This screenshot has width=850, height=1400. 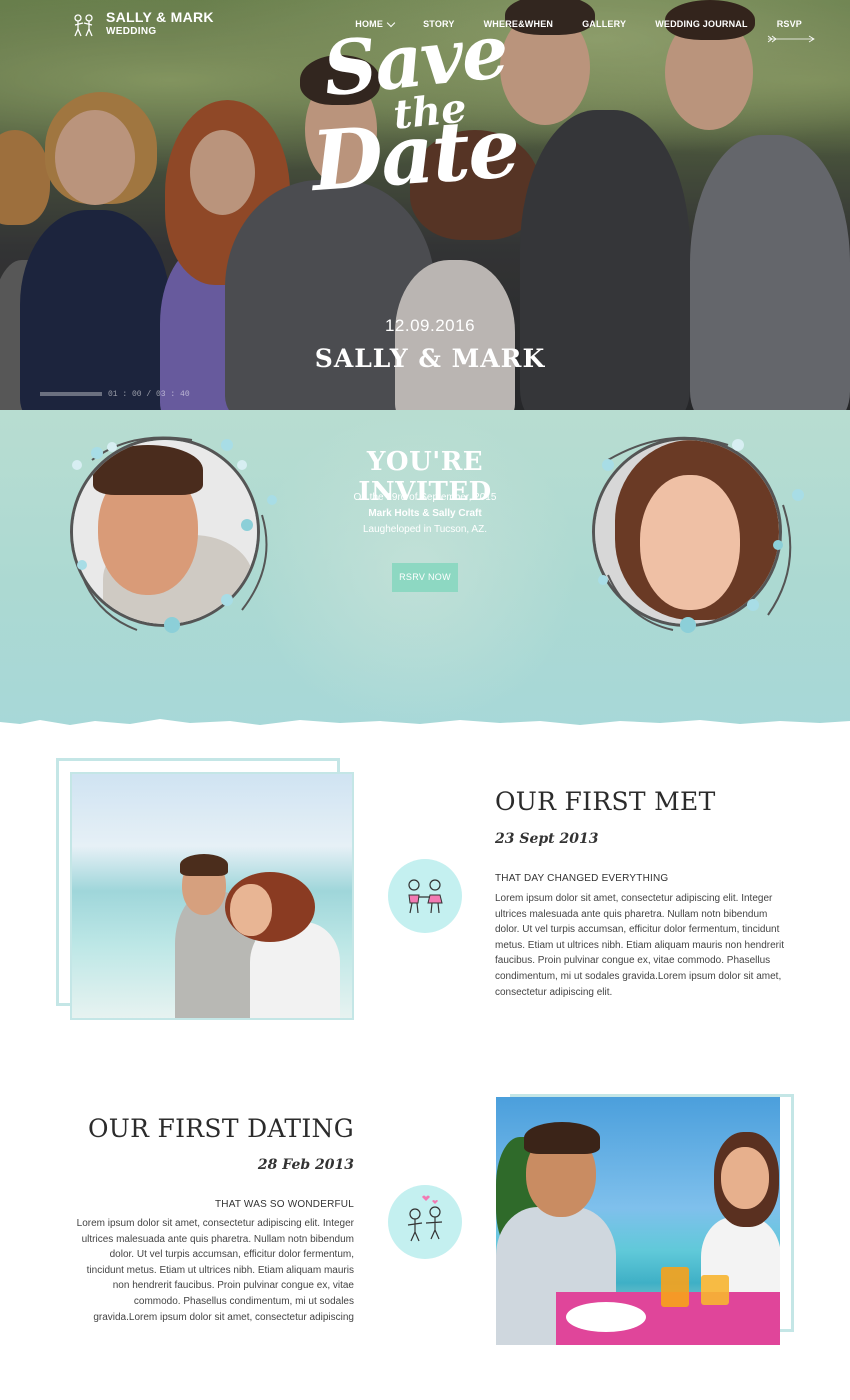 I want to click on invitation-place-line: Laugheloped in Tucson, AZ., so click(x=425, y=529).